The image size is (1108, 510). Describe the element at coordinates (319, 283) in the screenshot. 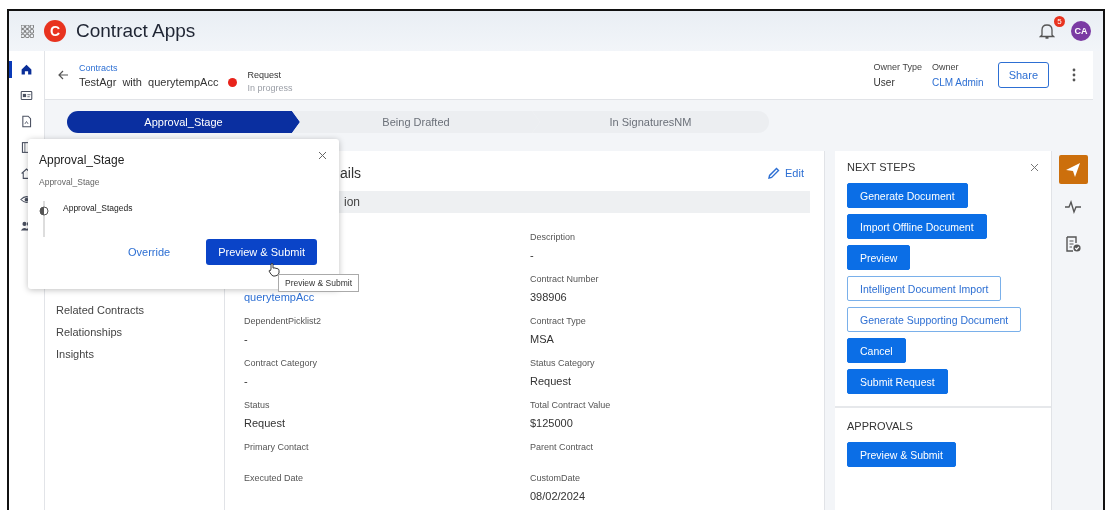

I see `tooltip: Preview & Submit` at that location.